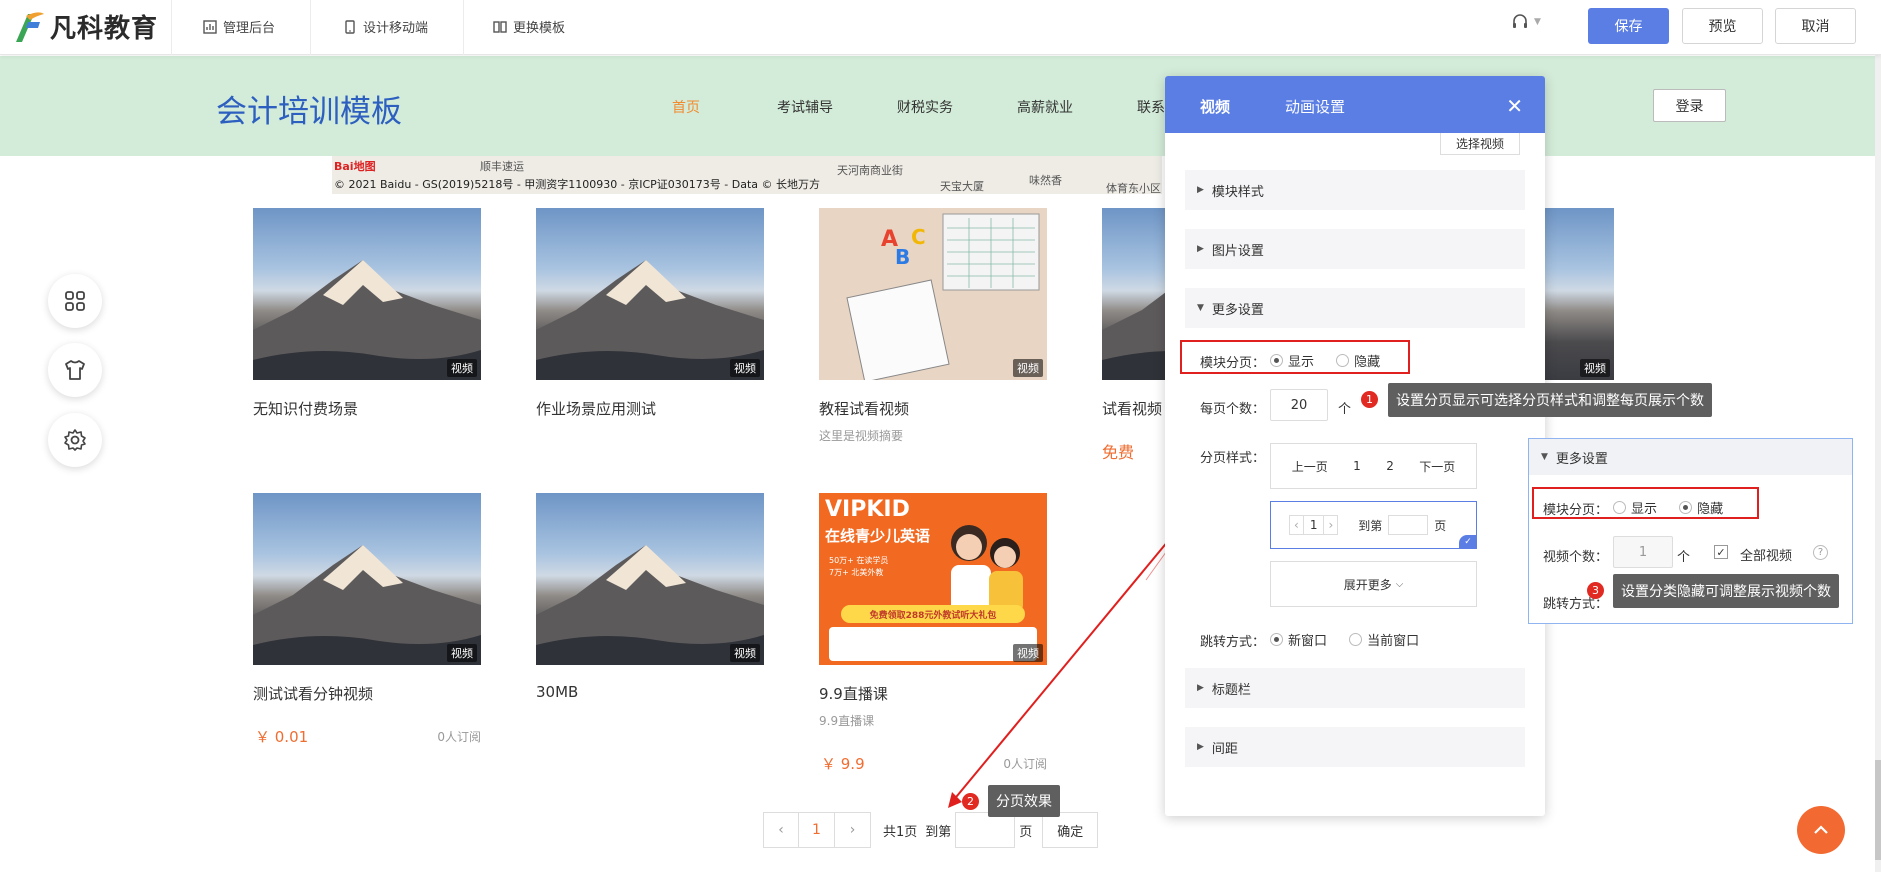 Image resolution: width=1881 pixels, height=872 pixels. Describe the element at coordinates (1370, 525) in the screenshot. I see `style2-goto: 到第` at that location.